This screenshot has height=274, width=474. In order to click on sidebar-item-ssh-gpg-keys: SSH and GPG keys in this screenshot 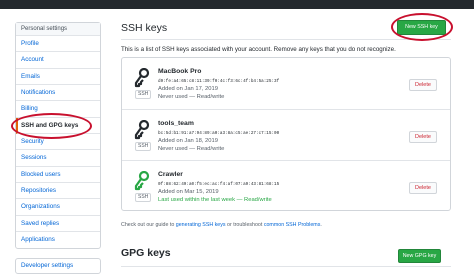, I will do `click(58, 126)`.